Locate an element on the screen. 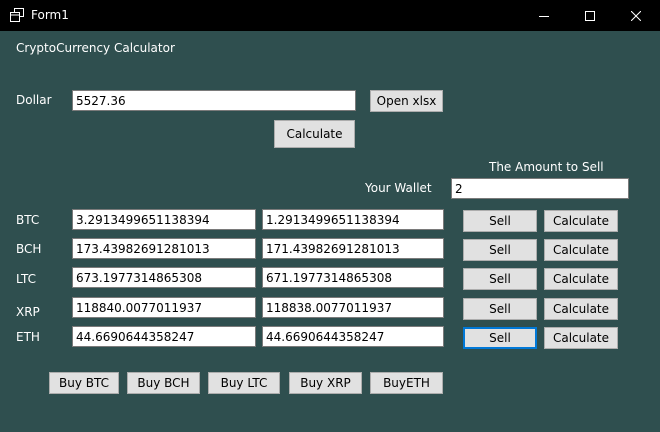 The image size is (660, 432). maximize-icon is located at coordinates (590, 15).